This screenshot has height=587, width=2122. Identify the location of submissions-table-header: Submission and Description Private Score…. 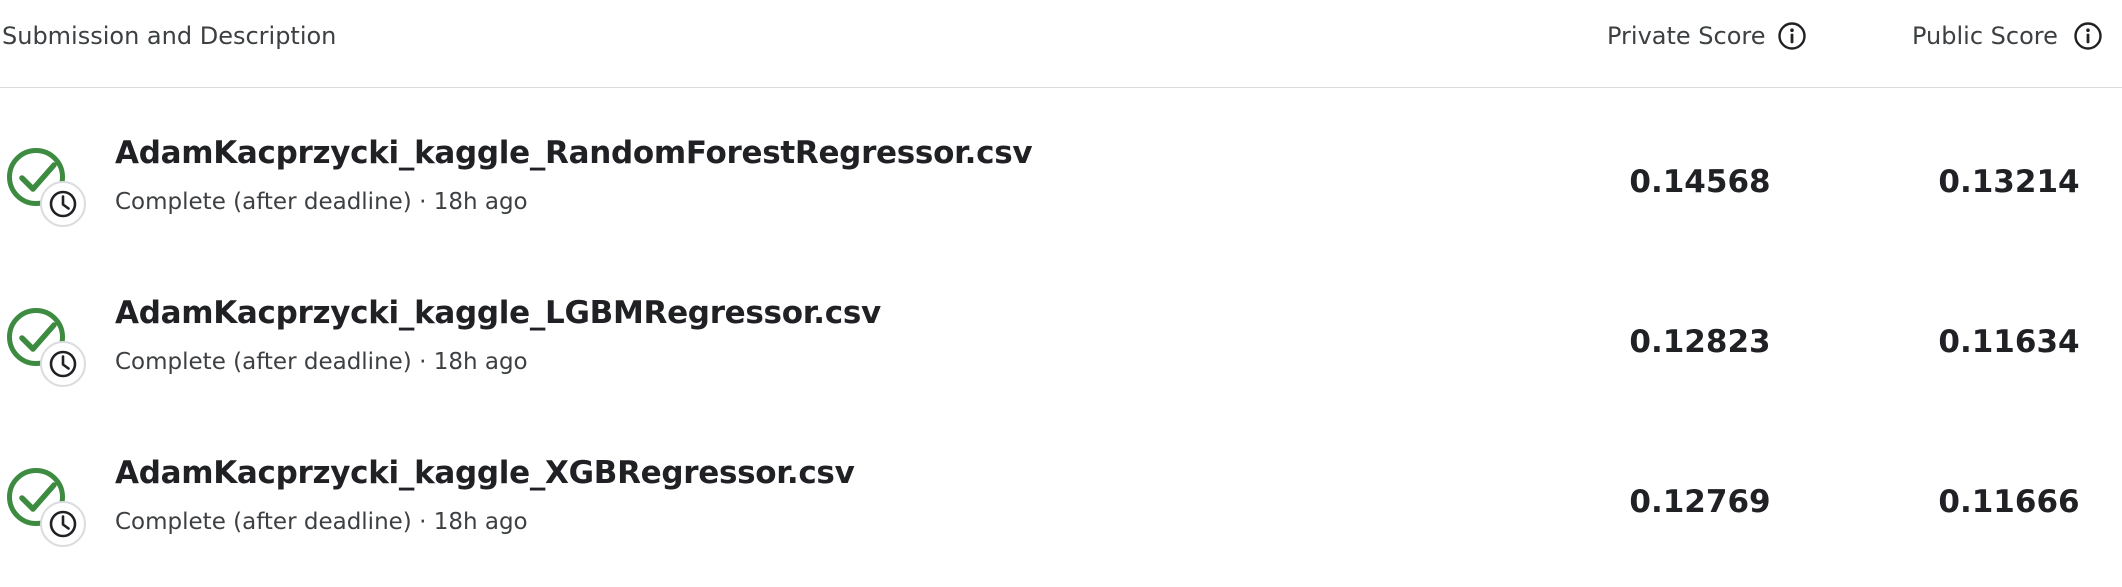
(1061, 44).